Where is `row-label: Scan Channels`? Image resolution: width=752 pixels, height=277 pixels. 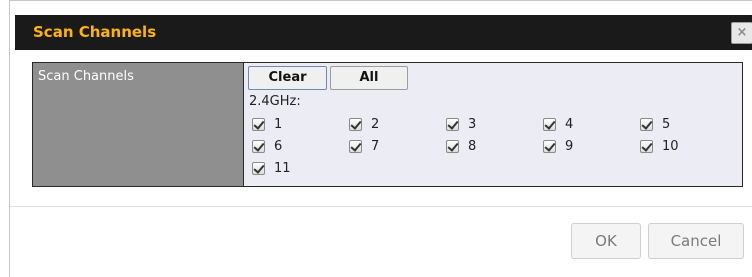
row-label: Scan Channels is located at coordinates (138, 124).